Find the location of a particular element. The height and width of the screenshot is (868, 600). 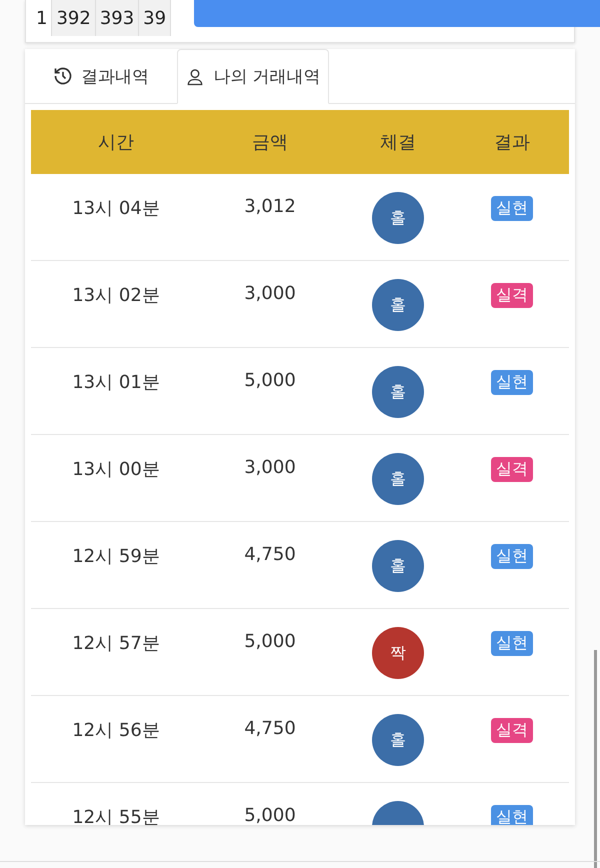

column-header: 금액 is located at coordinates (270, 142).